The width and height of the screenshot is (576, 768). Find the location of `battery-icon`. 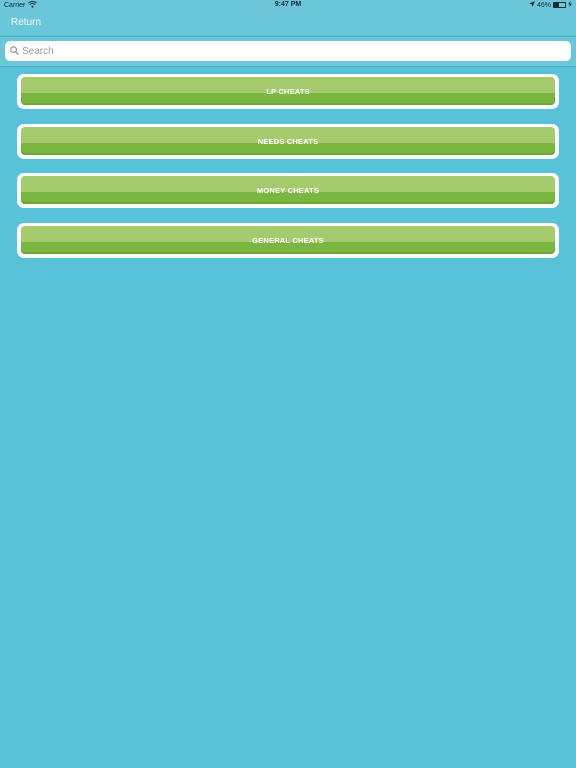

battery-icon is located at coordinates (559, 5).